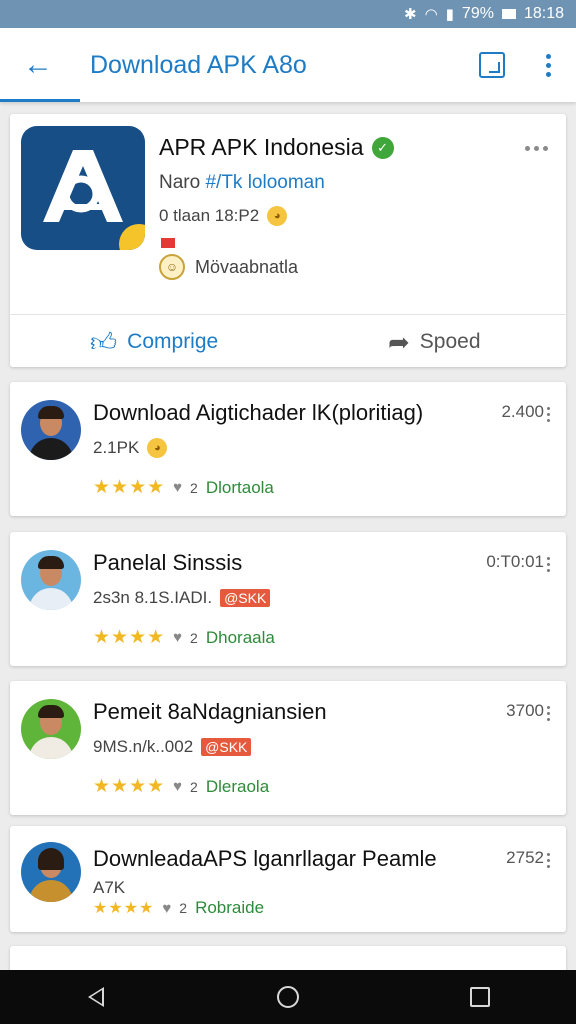  I want to click on item-subtitle: 9MS.n/k..002 @SKK, so click(172, 747).